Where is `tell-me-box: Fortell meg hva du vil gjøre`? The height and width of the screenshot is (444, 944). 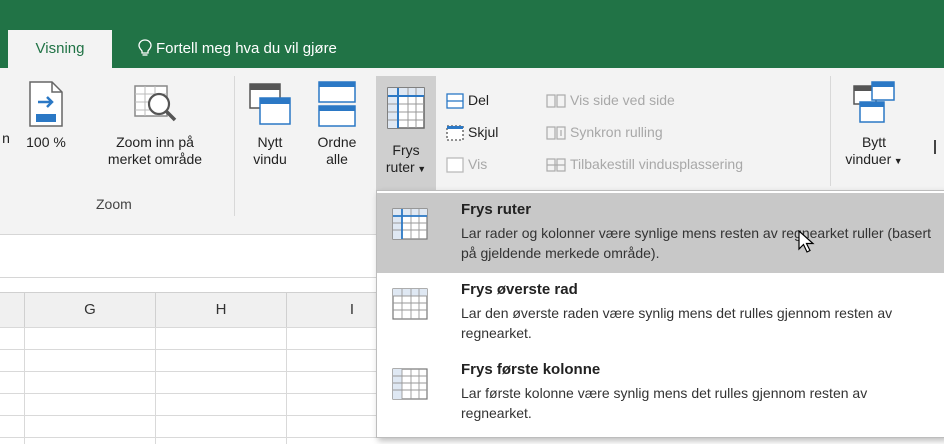 tell-me-box: Fortell meg hva du vil gjøre is located at coordinates (237, 49).